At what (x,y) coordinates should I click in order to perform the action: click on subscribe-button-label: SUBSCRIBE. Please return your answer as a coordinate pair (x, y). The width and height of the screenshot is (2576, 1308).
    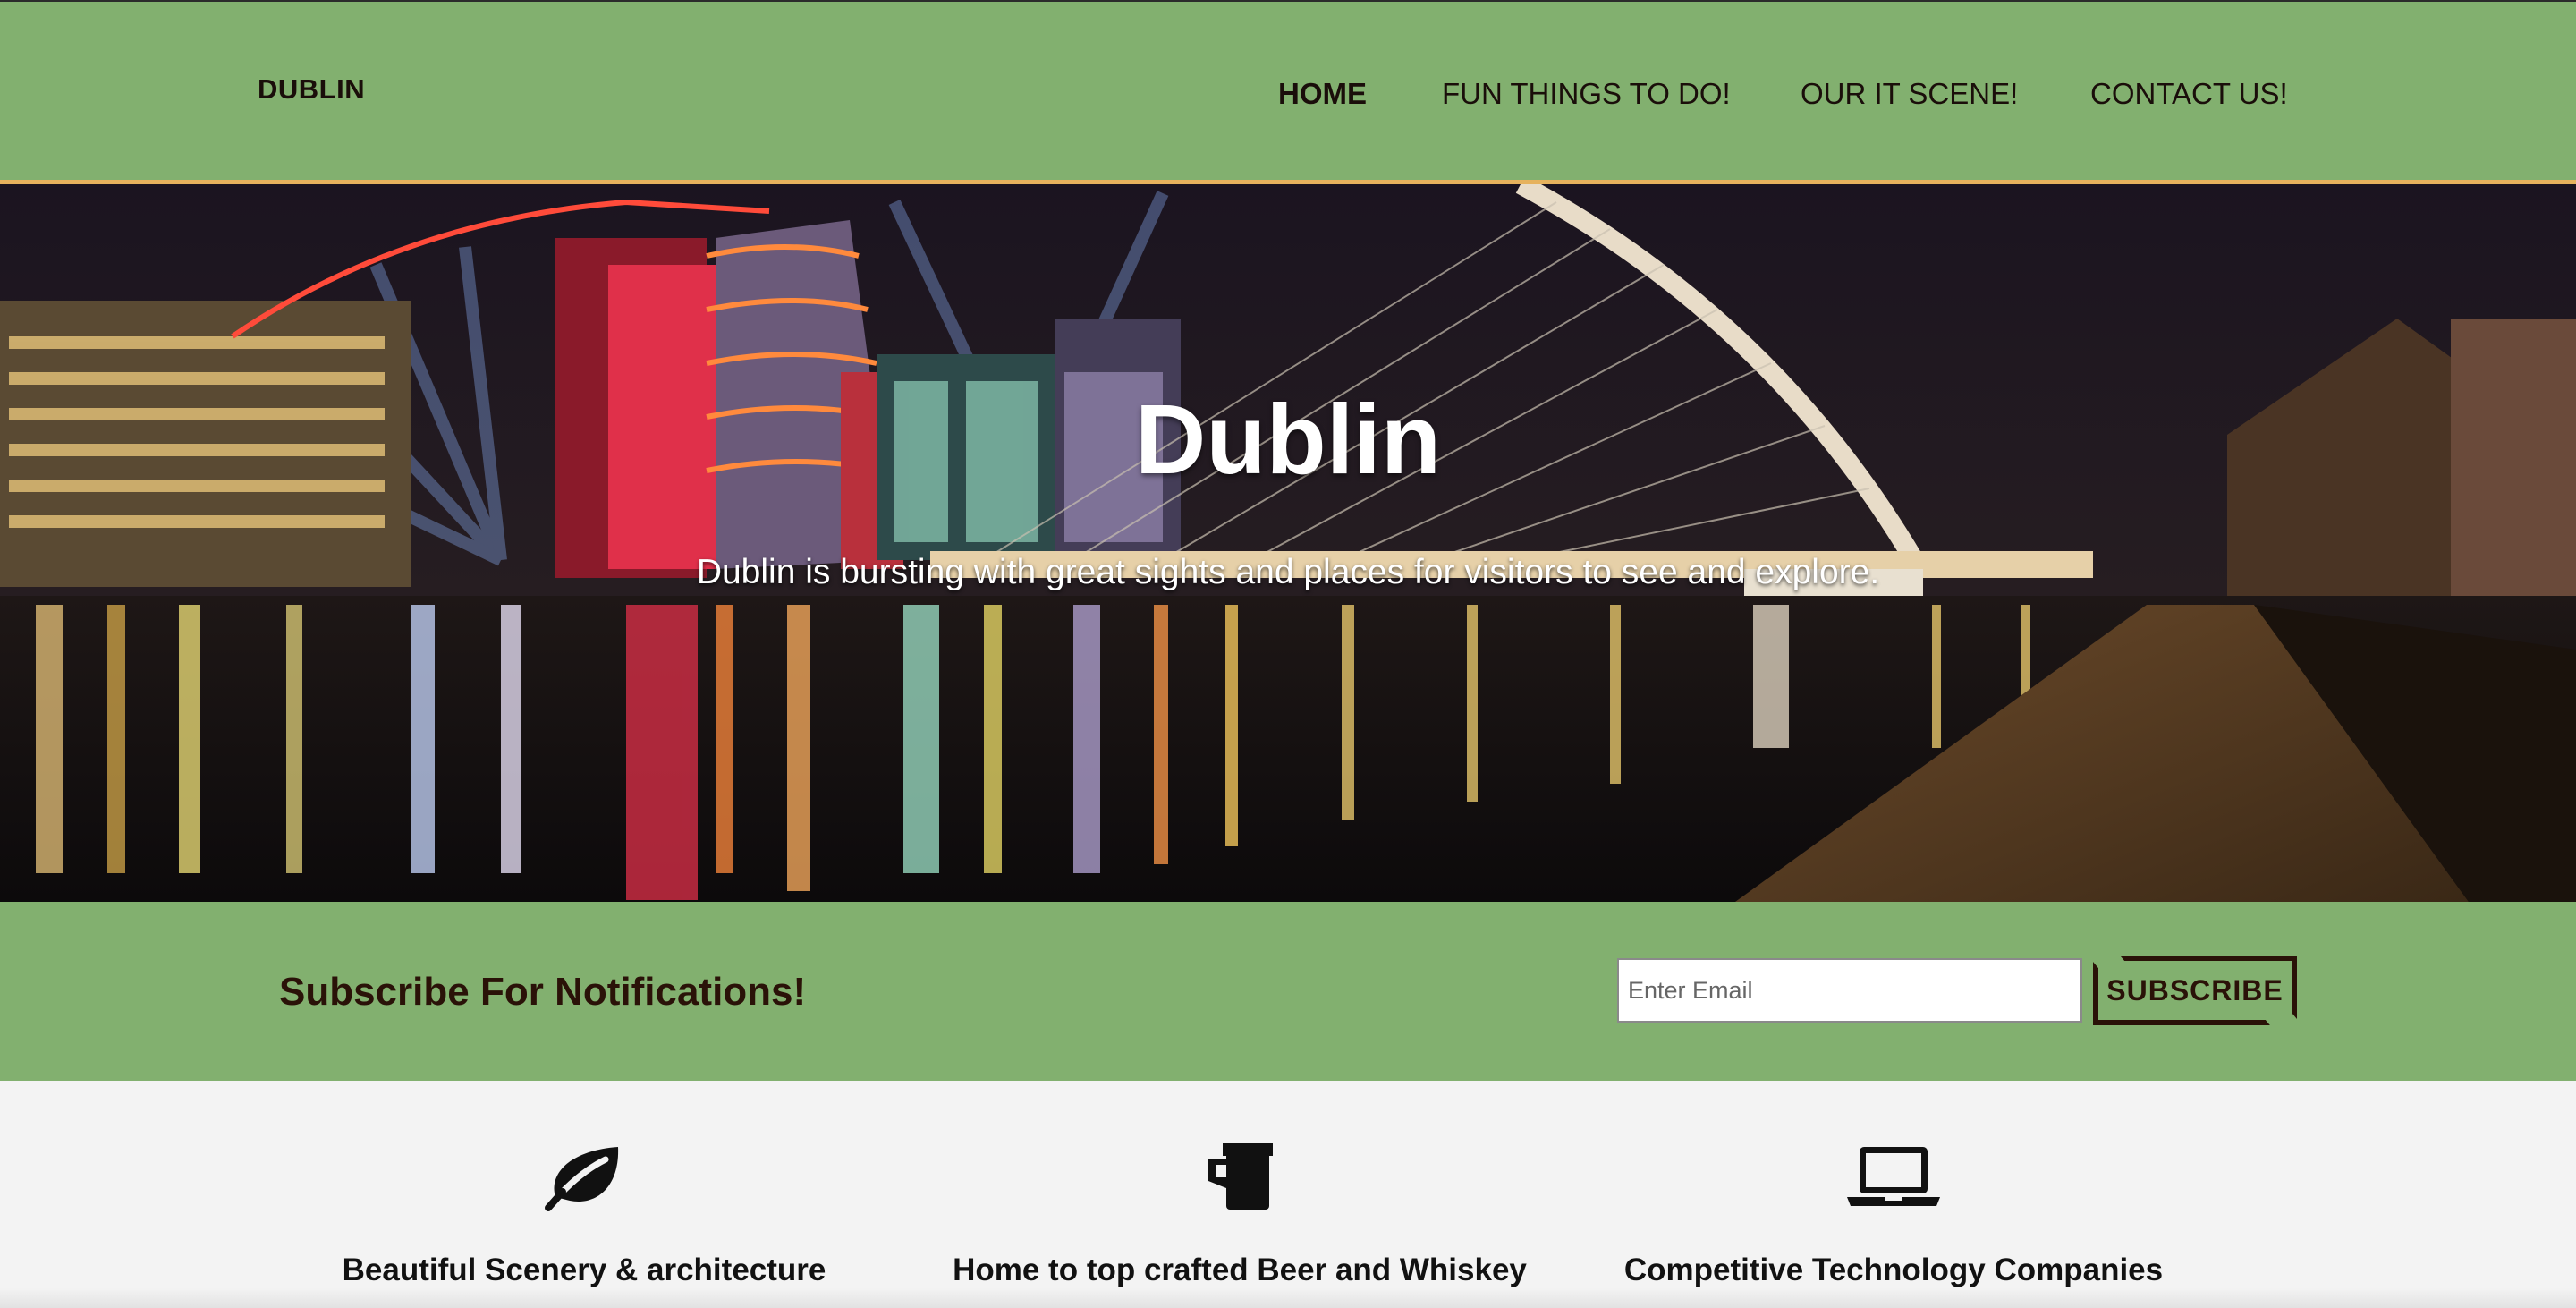
    Looking at the image, I should click on (2195, 989).